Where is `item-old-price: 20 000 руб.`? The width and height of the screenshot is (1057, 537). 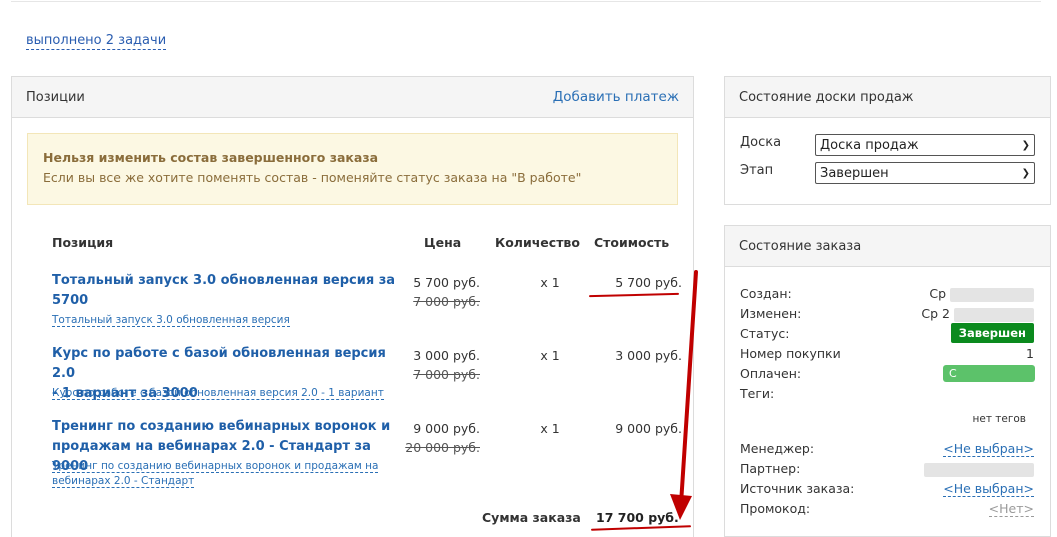 item-old-price: 20 000 руб. is located at coordinates (442, 447).